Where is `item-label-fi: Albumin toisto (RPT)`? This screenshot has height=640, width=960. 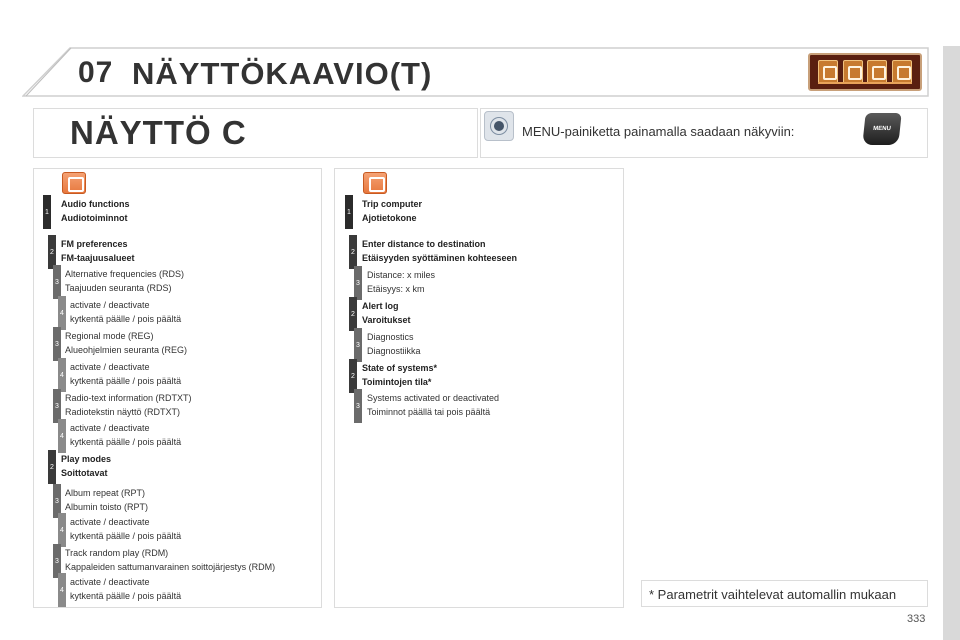 item-label-fi: Albumin toisto (RPT) is located at coordinates (107, 507).